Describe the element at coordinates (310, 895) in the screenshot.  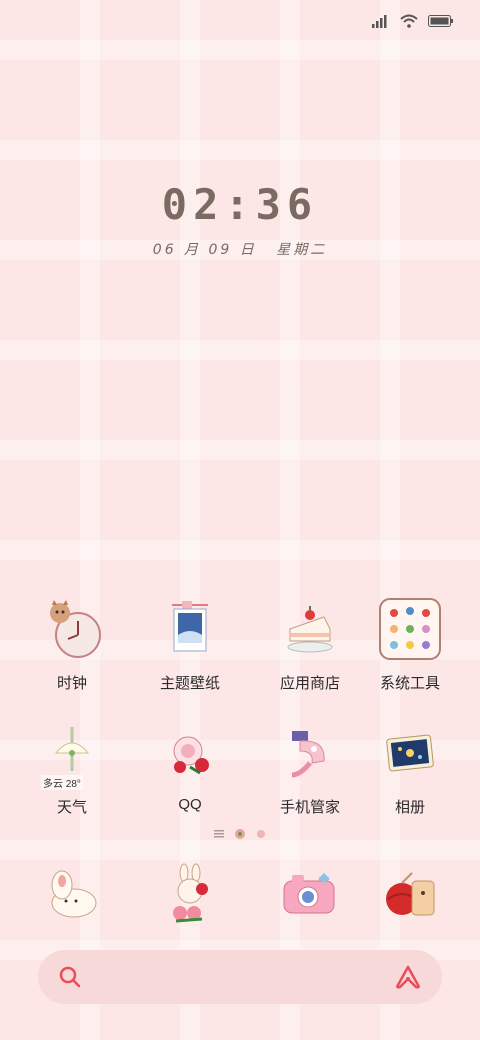
I see `camera-icon` at that location.